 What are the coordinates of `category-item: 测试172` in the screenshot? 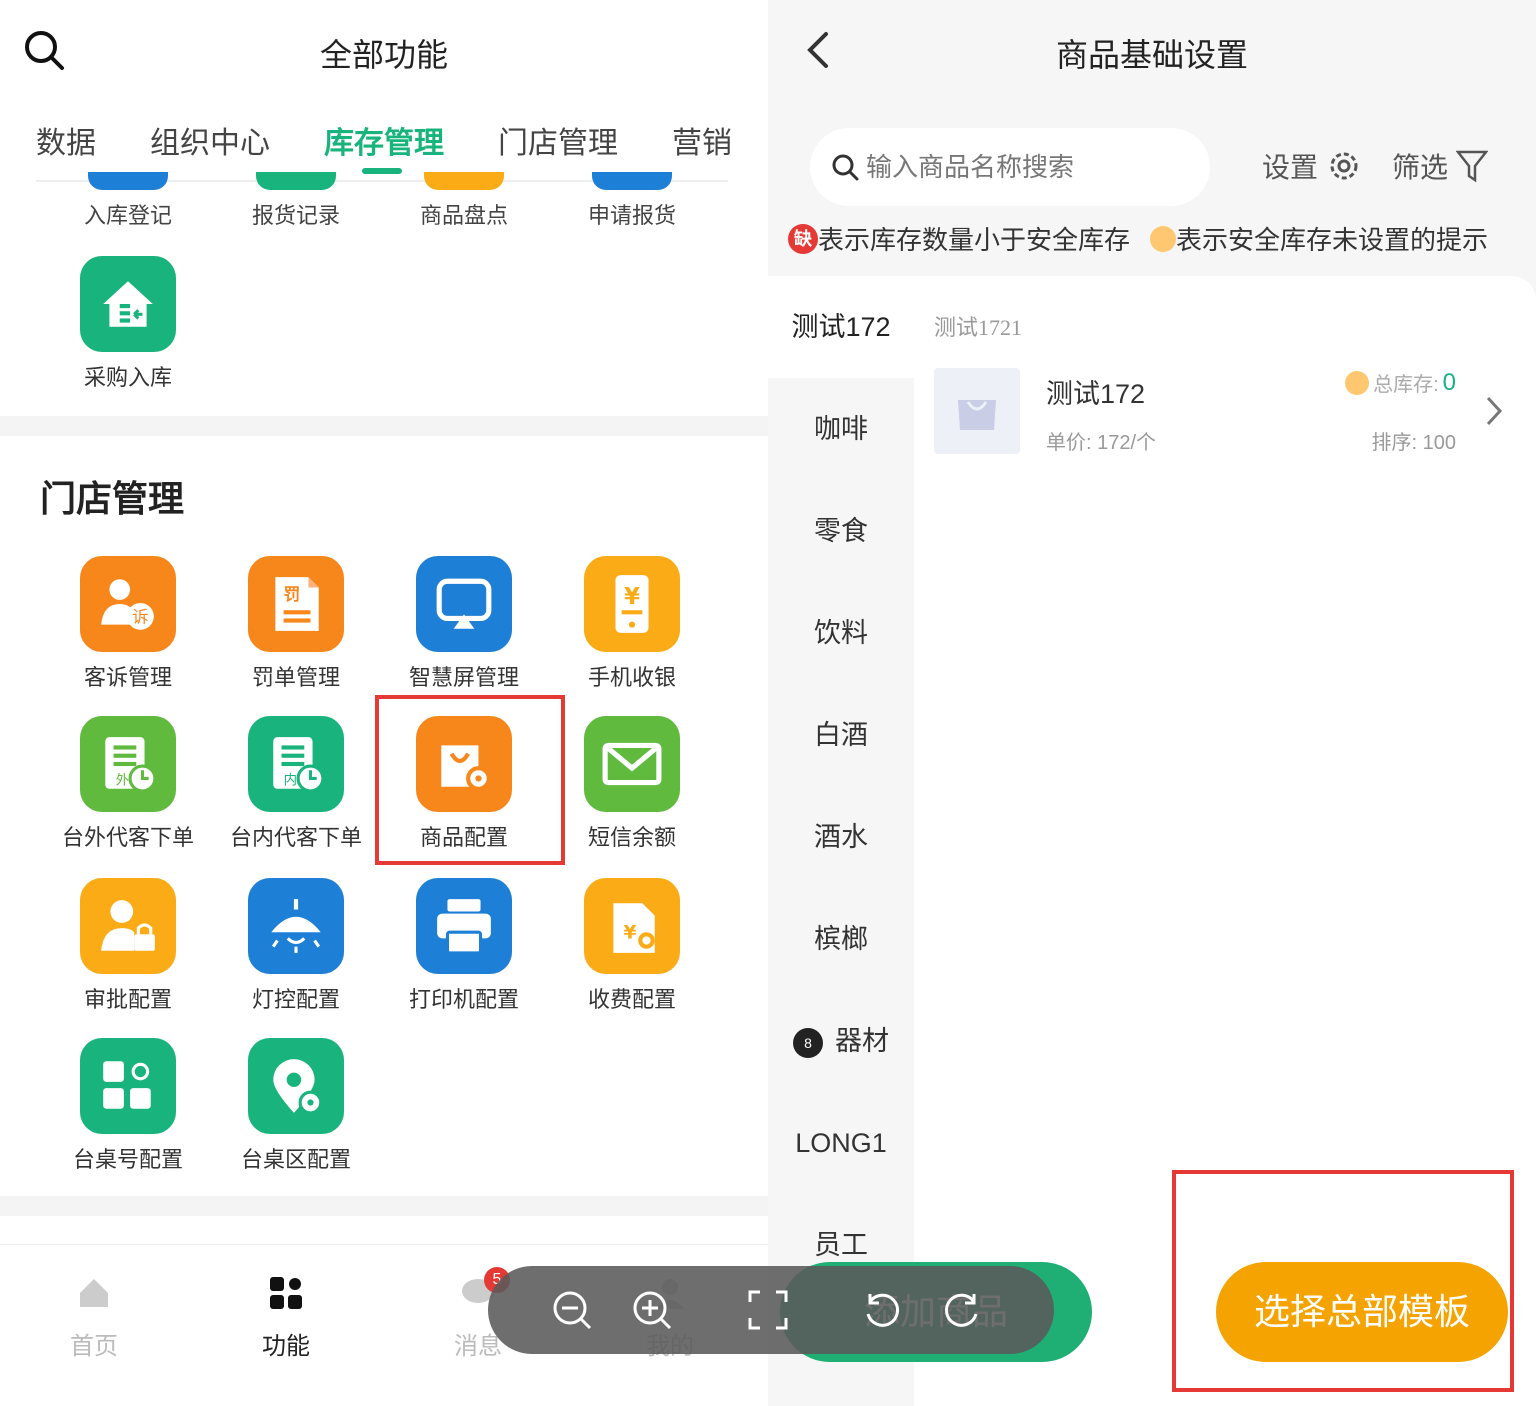 It's located at (841, 327).